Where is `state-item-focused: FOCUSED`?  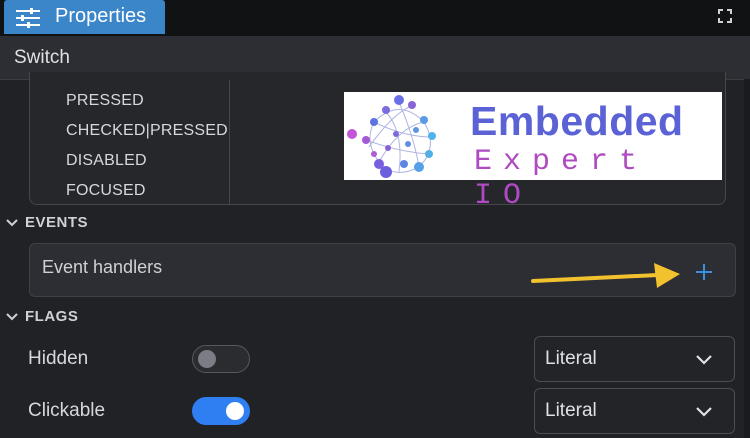
state-item-focused: FOCUSED is located at coordinates (106, 191).